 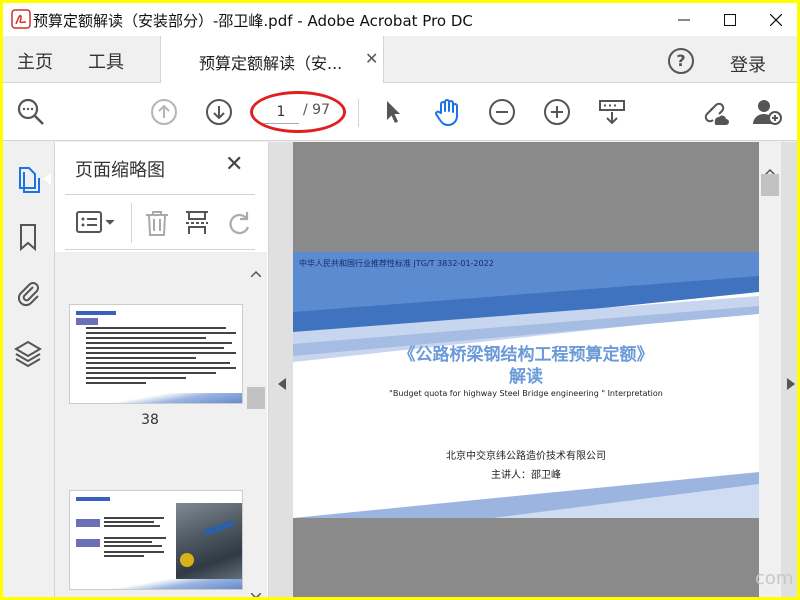 What do you see at coordinates (393, 112) in the screenshot?
I see `select-cursor-icon` at bounding box center [393, 112].